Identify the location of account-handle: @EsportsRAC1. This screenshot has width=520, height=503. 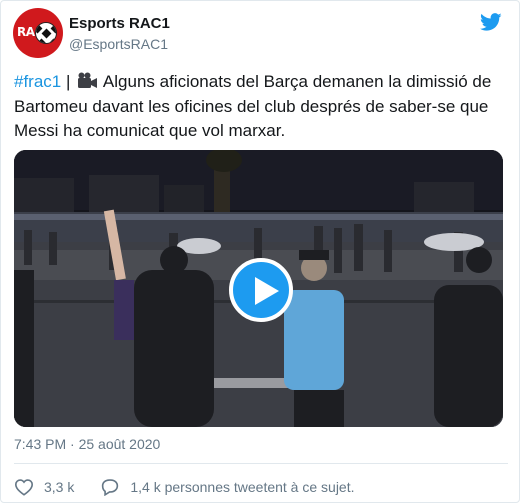
(118, 44).